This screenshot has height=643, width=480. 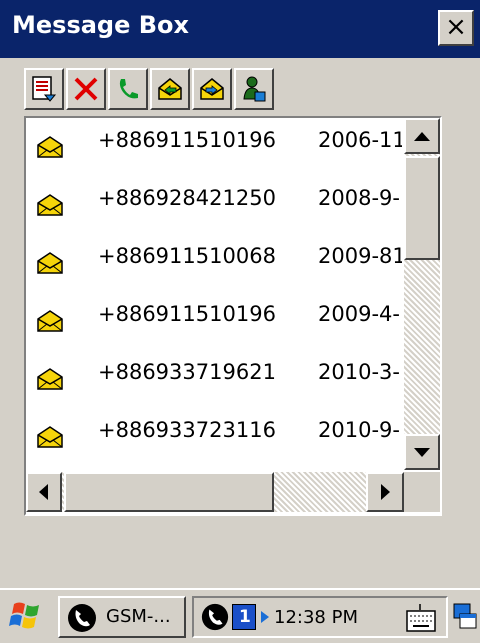 What do you see at coordinates (187, 372) in the screenshot?
I see `phone-number: +886933719621` at bounding box center [187, 372].